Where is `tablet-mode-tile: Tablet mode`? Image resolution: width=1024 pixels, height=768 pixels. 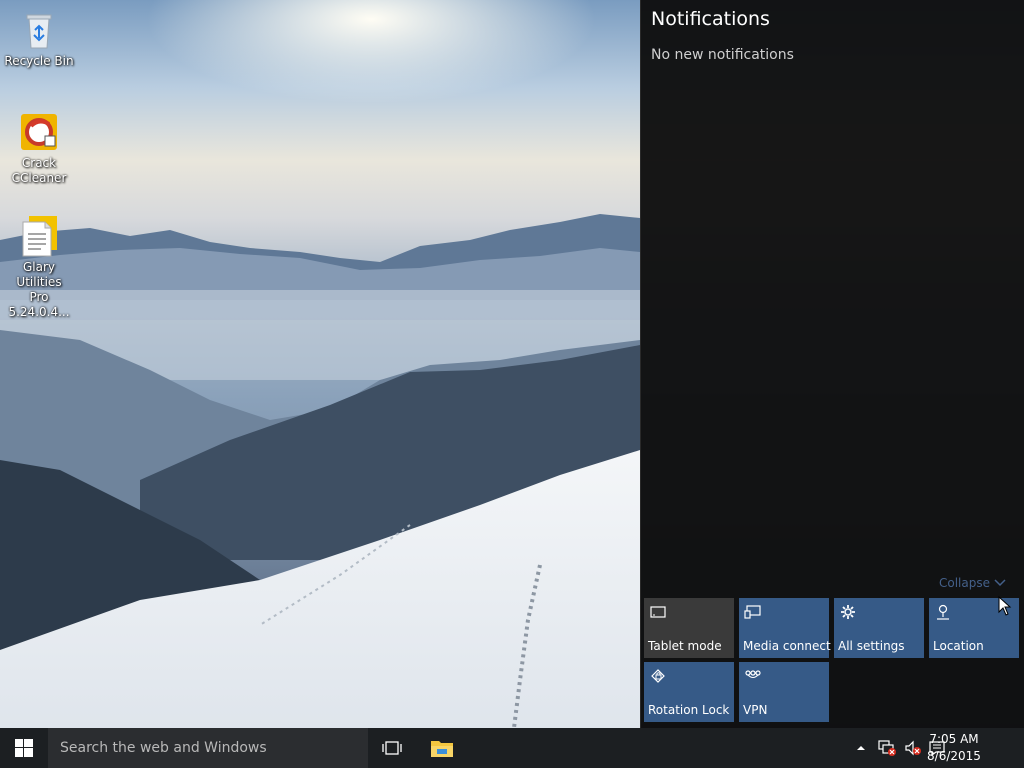
tablet-mode-tile: Tablet mode is located at coordinates (689, 628).